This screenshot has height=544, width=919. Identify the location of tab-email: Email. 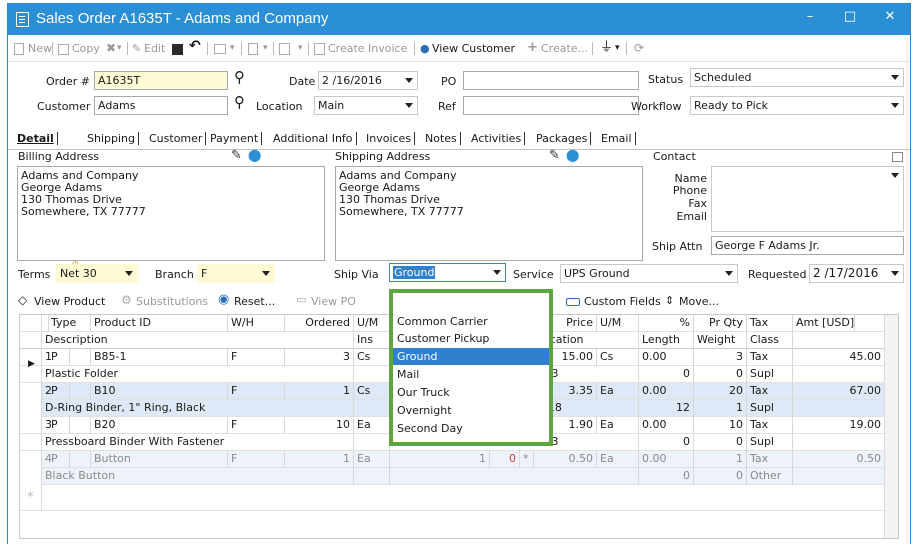
(617, 138).